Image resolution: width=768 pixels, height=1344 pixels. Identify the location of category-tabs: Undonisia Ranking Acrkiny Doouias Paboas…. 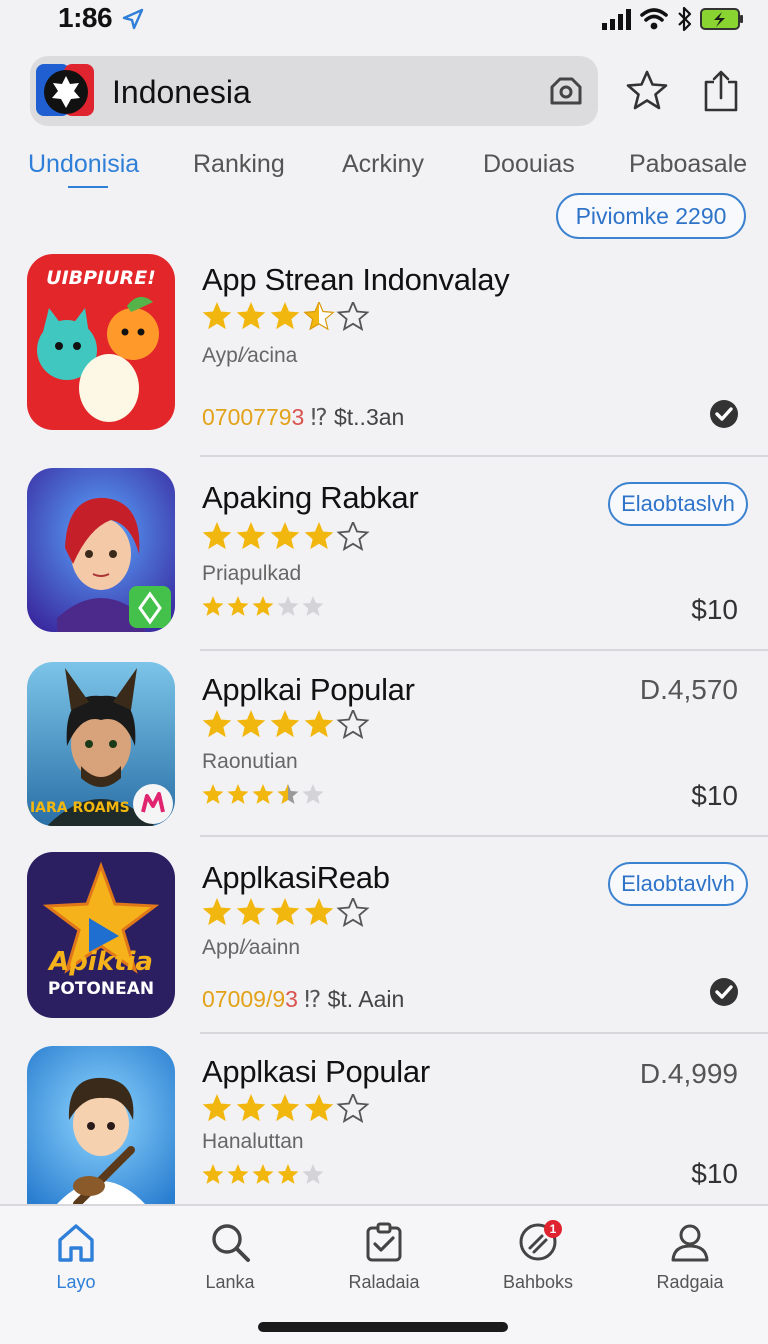
(384, 170).